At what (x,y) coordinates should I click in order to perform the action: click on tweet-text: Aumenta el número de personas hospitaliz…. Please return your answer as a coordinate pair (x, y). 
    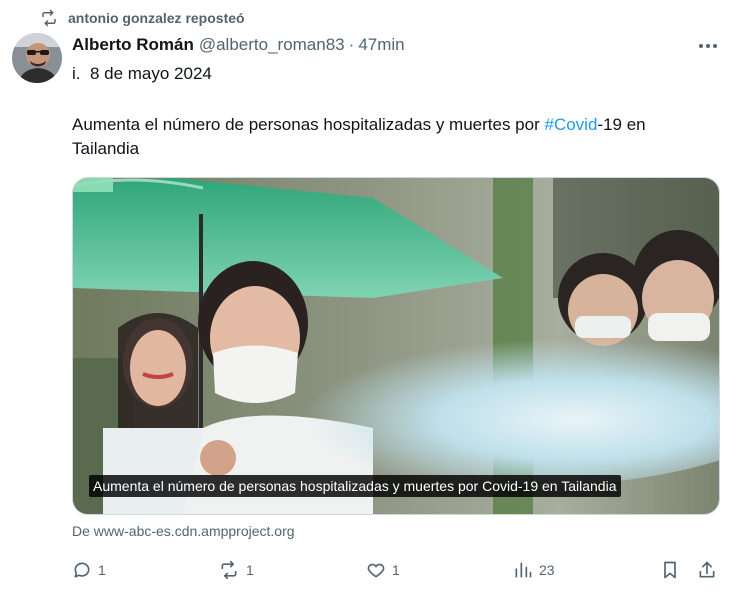
    Looking at the image, I should click on (392, 137).